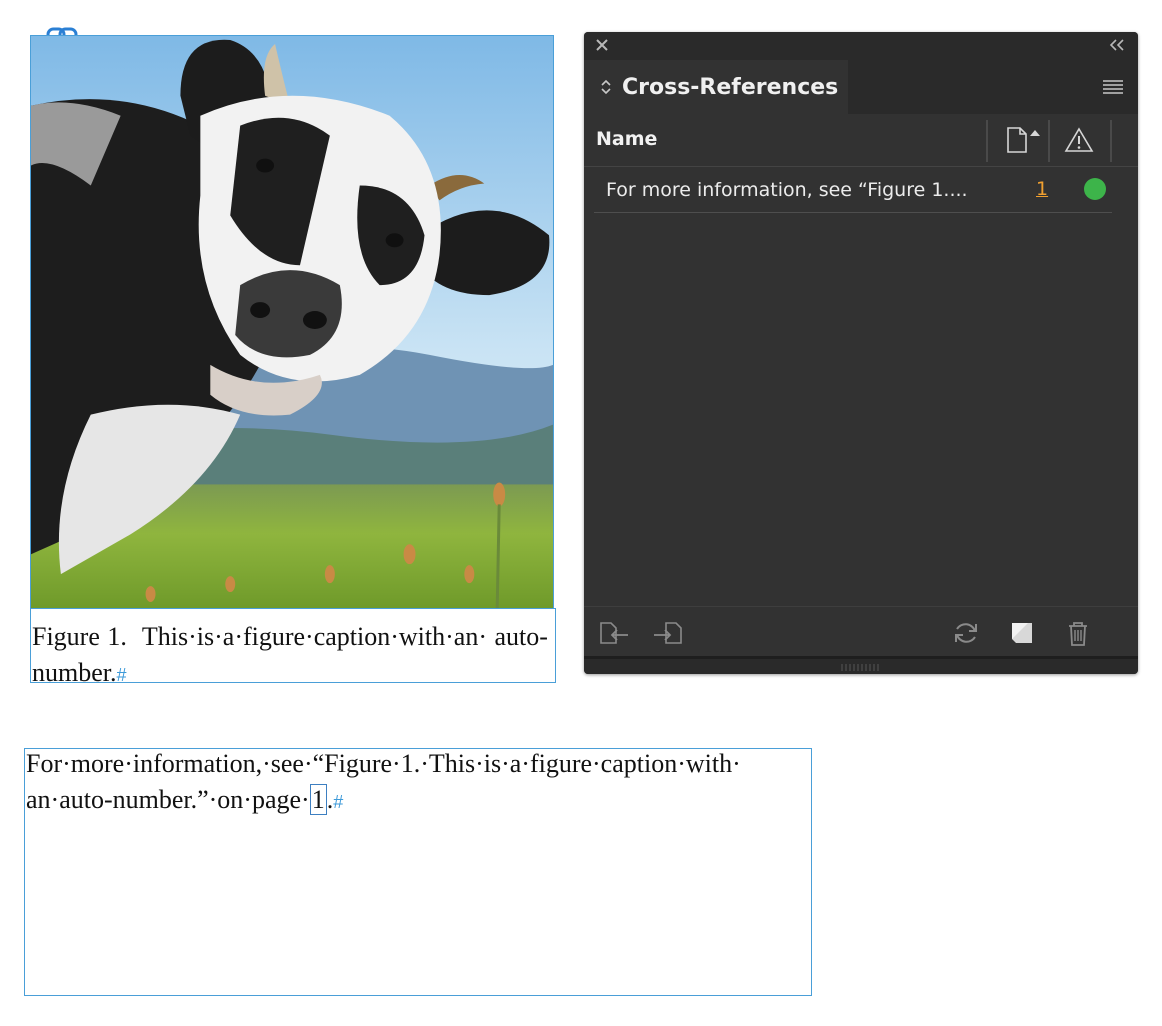  I want to click on column-name: Name, so click(626, 139).